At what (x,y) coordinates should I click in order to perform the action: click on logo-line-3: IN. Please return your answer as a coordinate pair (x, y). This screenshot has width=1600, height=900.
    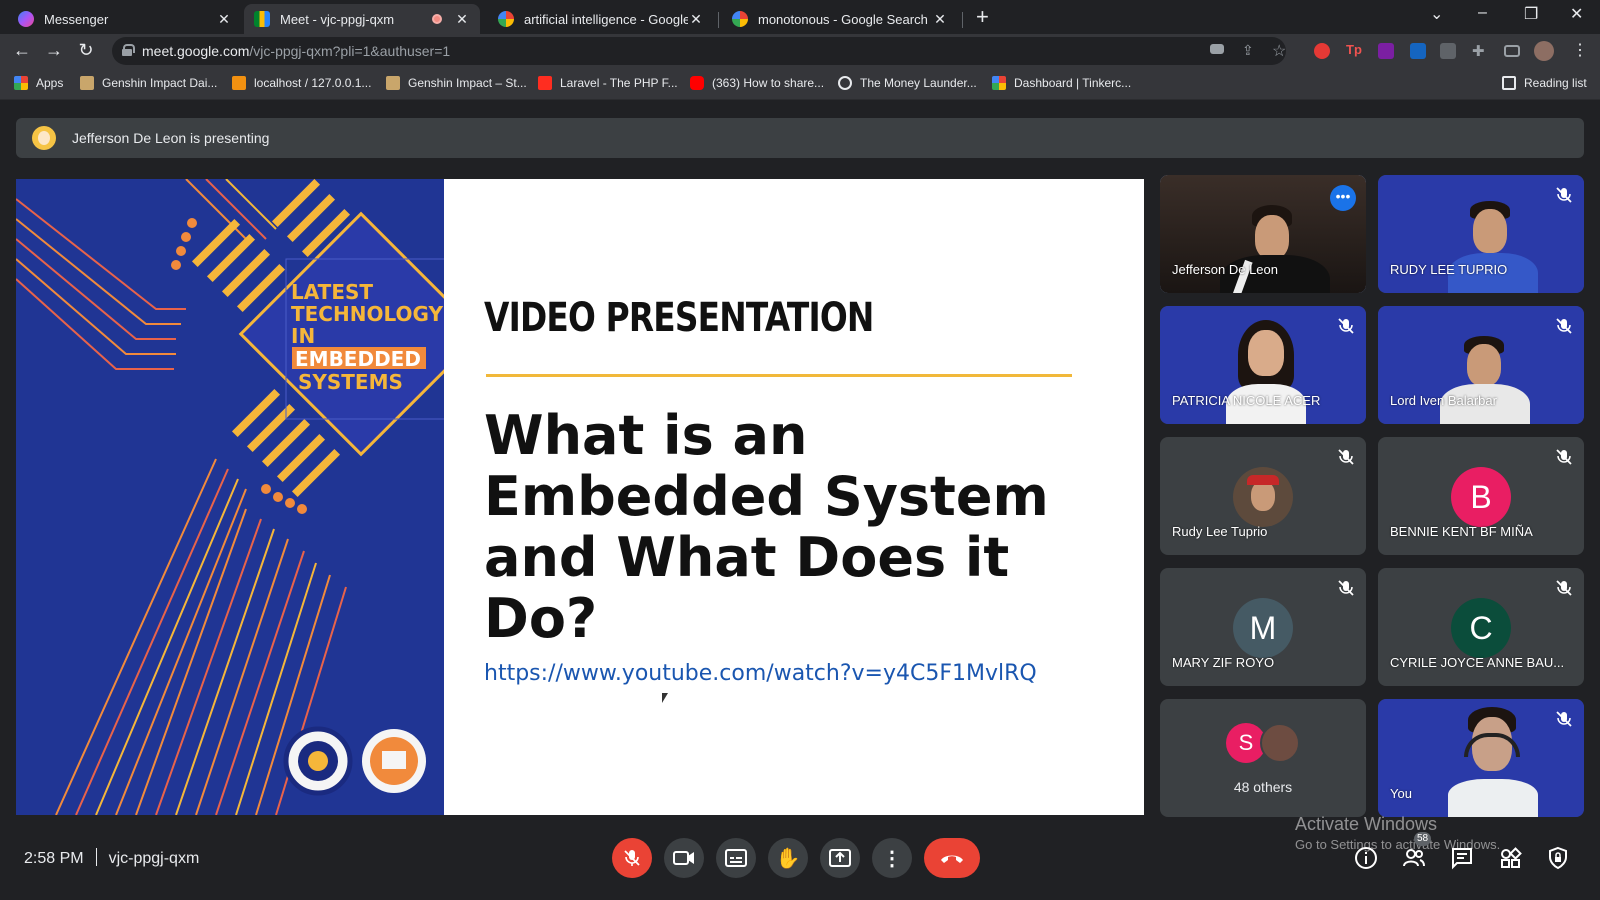
    Looking at the image, I should click on (303, 336).